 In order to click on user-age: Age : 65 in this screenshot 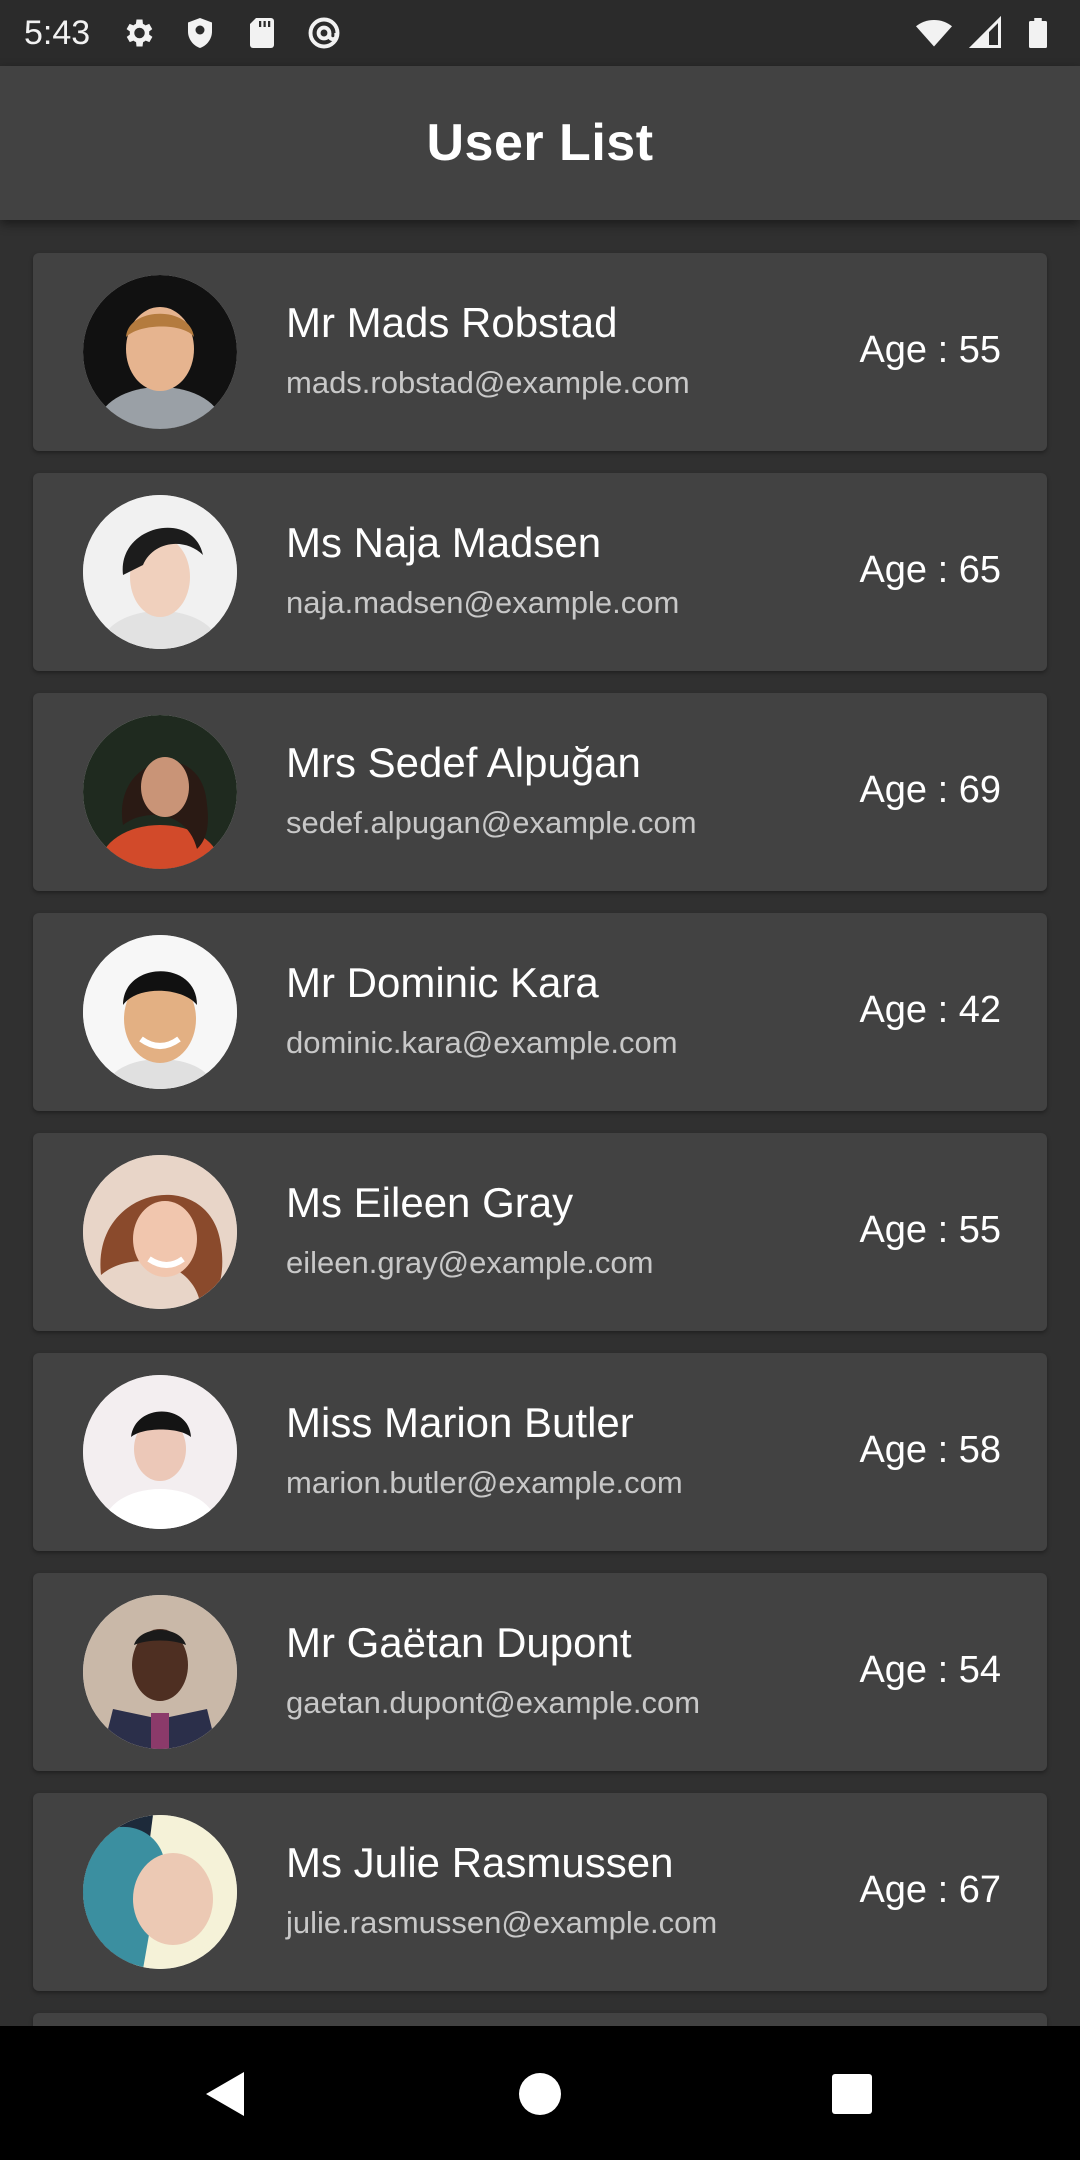, I will do `click(930, 570)`.